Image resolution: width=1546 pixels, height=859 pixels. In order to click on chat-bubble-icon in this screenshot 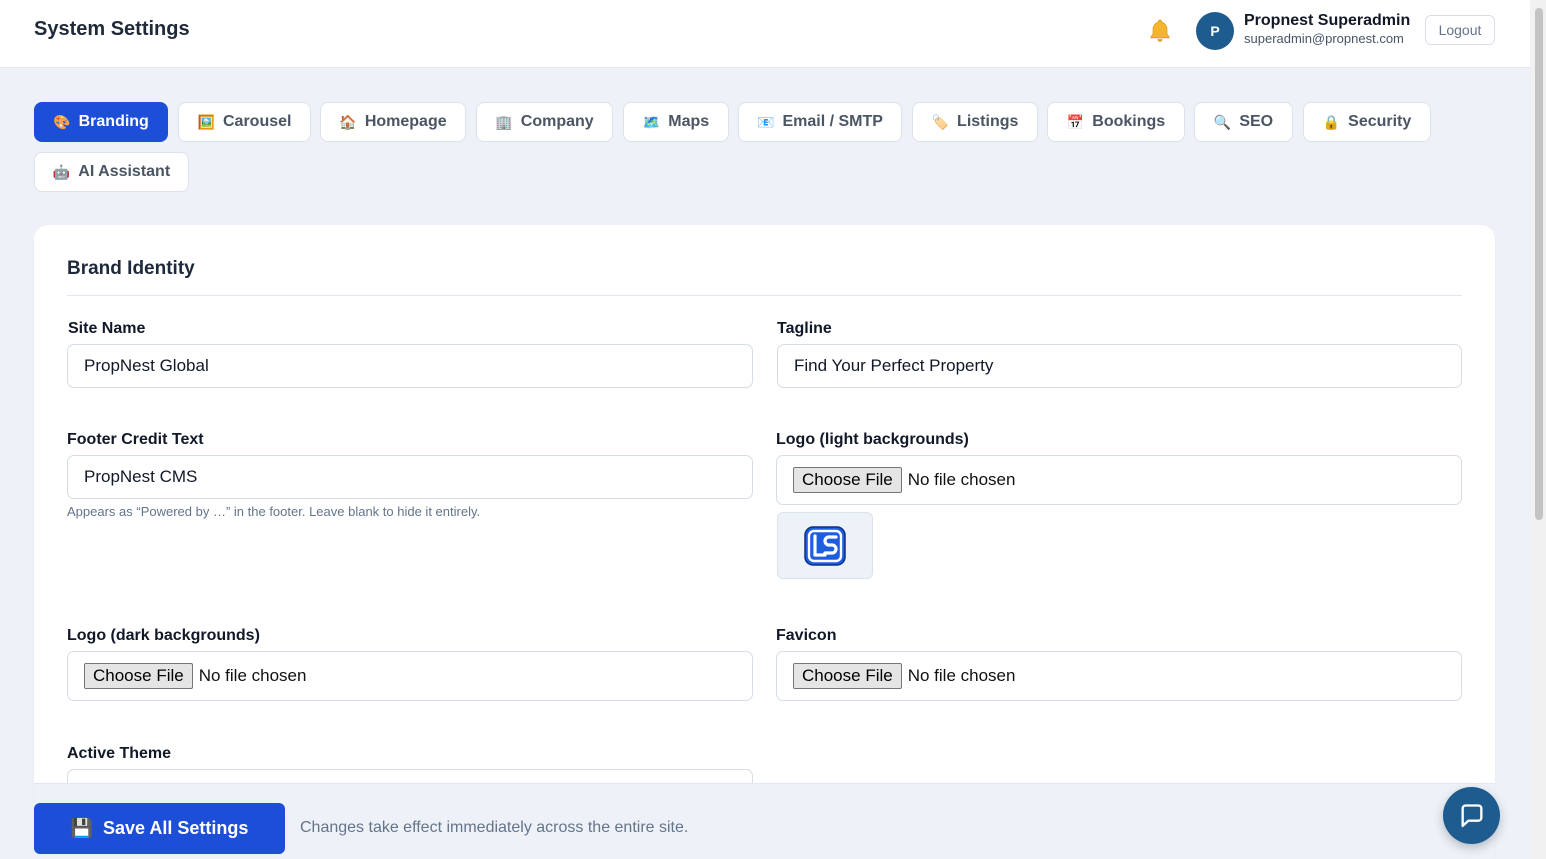, I will do `click(1471, 815)`.